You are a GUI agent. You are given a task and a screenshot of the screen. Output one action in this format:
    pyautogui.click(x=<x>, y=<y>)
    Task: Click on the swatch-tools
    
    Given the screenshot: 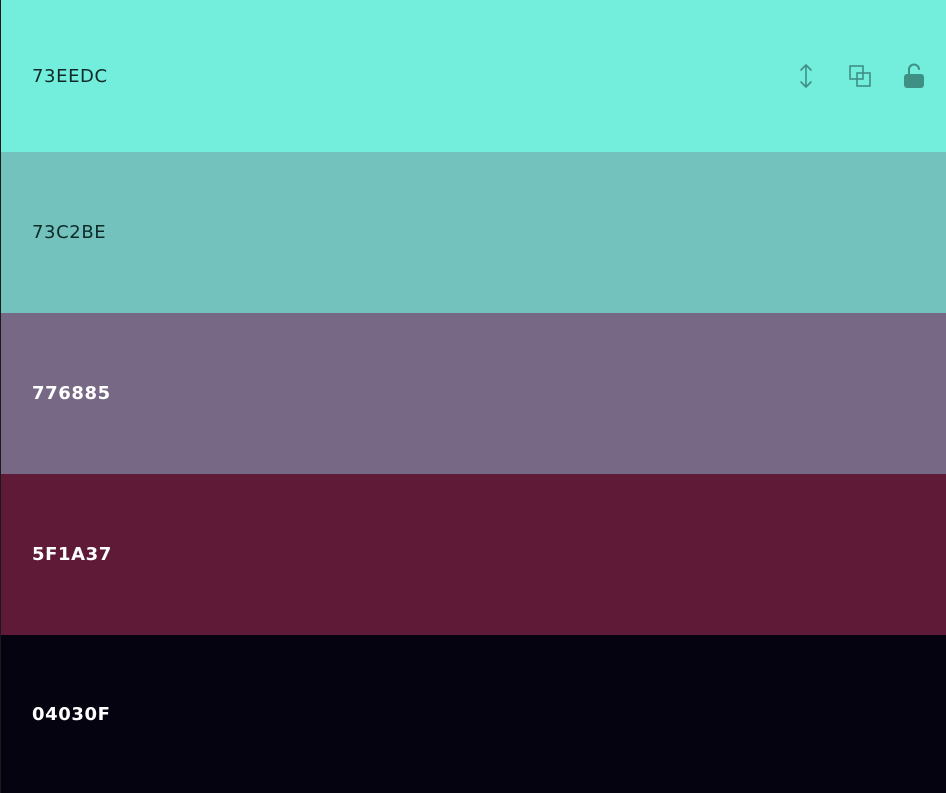 What is the action you would take?
    pyautogui.click(x=860, y=75)
    